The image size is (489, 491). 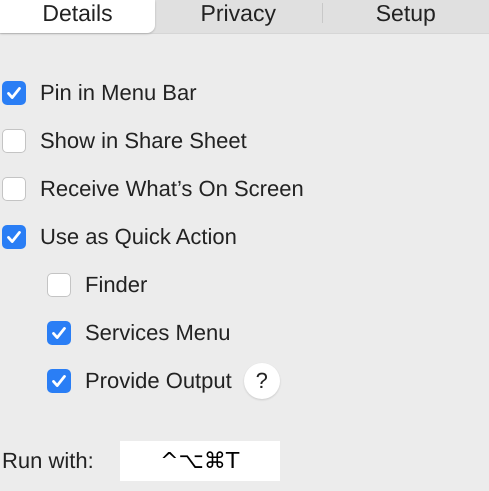 I want to click on checkbox-label: Use as Quick Action, so click(x=138, y=237).